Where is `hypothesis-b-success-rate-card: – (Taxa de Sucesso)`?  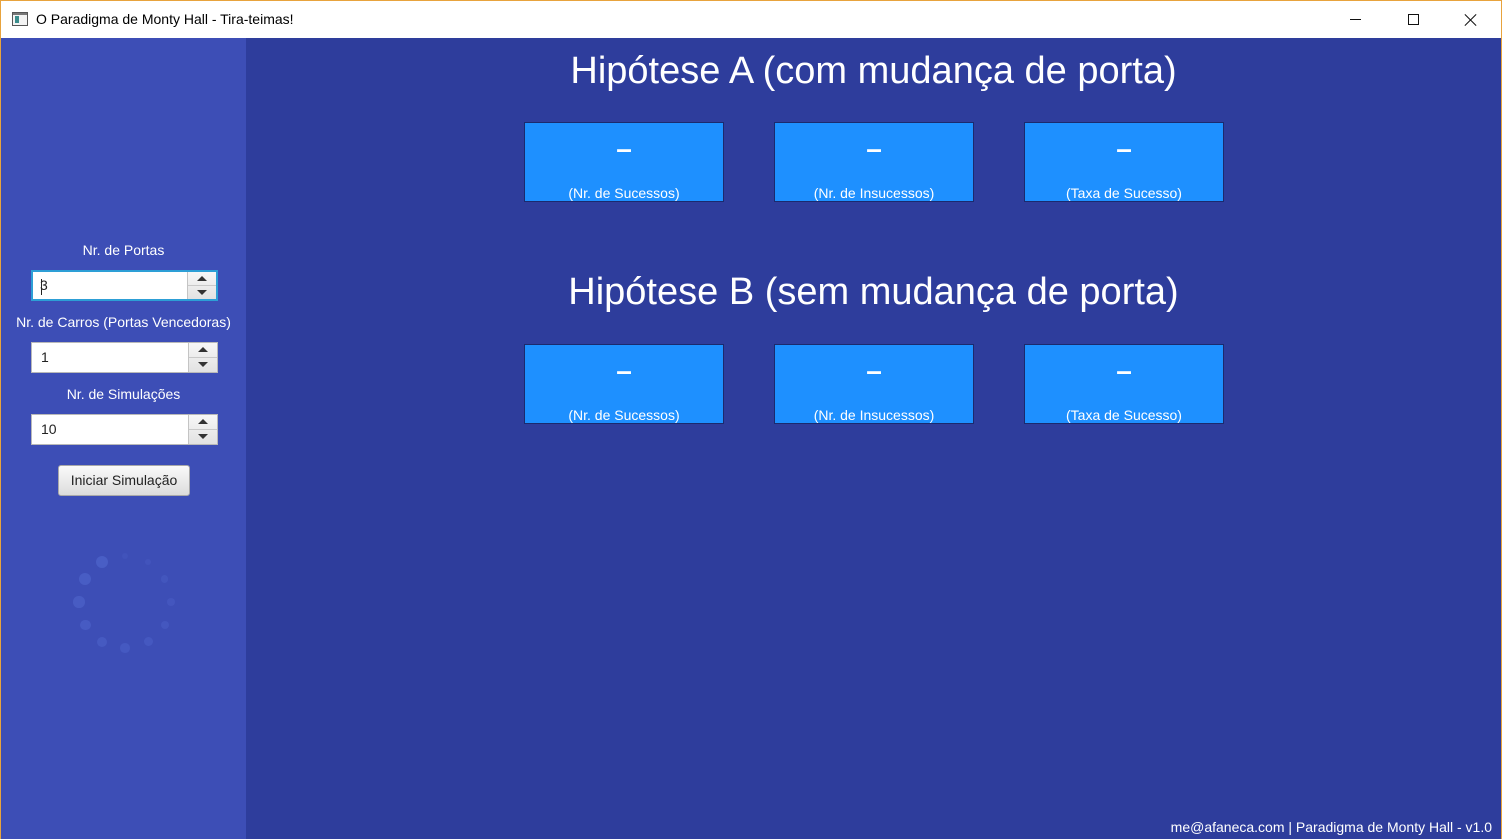 hypothesis-b-success-rate-card: – (Taxa de Sucesso) is located at coordinates (1124, 384).